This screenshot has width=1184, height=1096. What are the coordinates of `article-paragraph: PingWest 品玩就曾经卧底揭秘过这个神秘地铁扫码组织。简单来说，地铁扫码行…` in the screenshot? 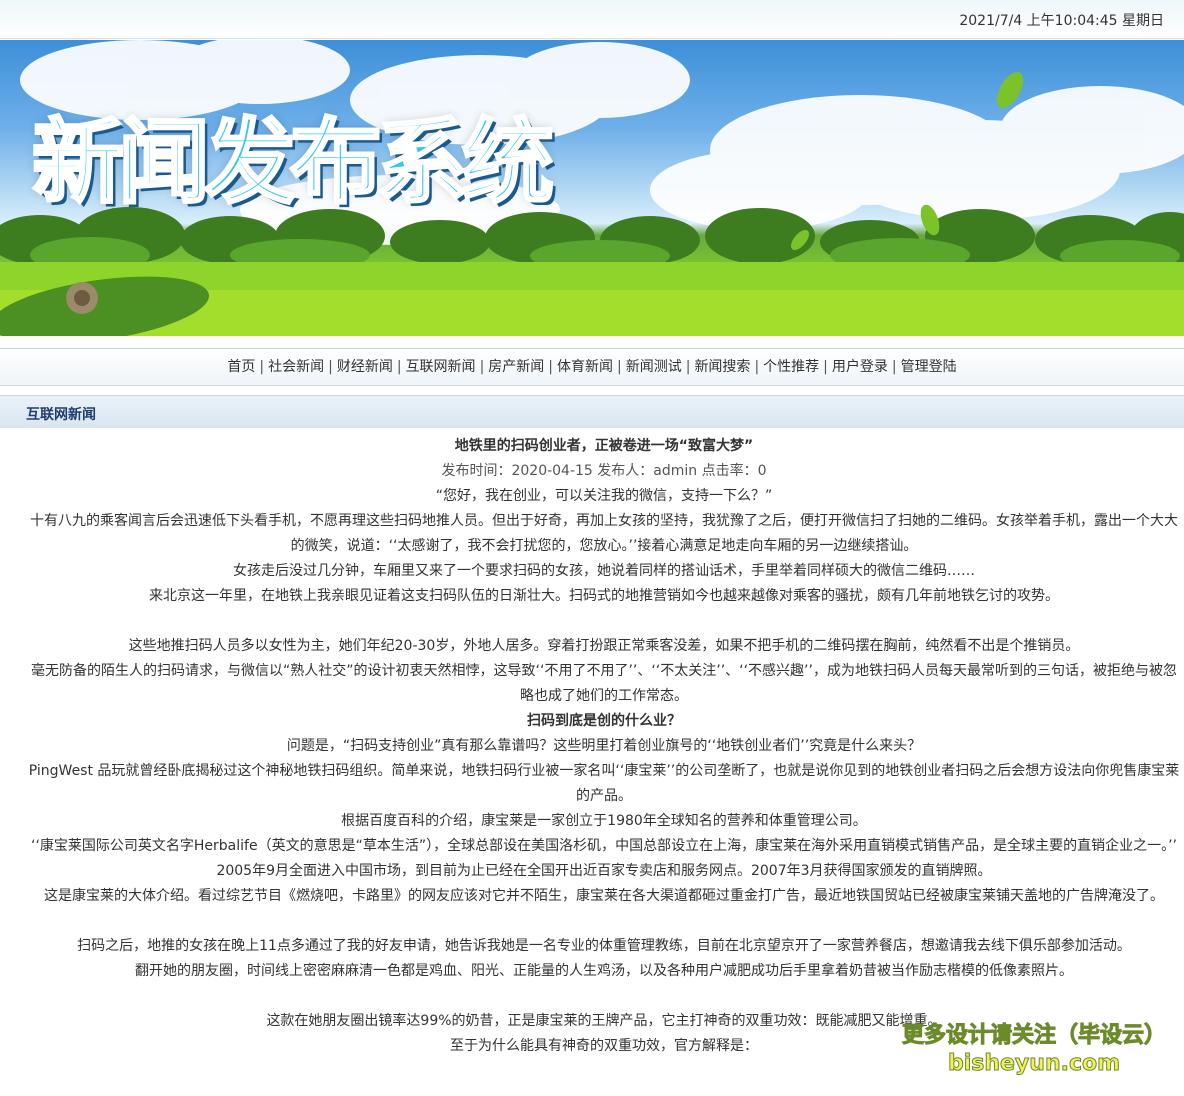 It's located at (604, 783).